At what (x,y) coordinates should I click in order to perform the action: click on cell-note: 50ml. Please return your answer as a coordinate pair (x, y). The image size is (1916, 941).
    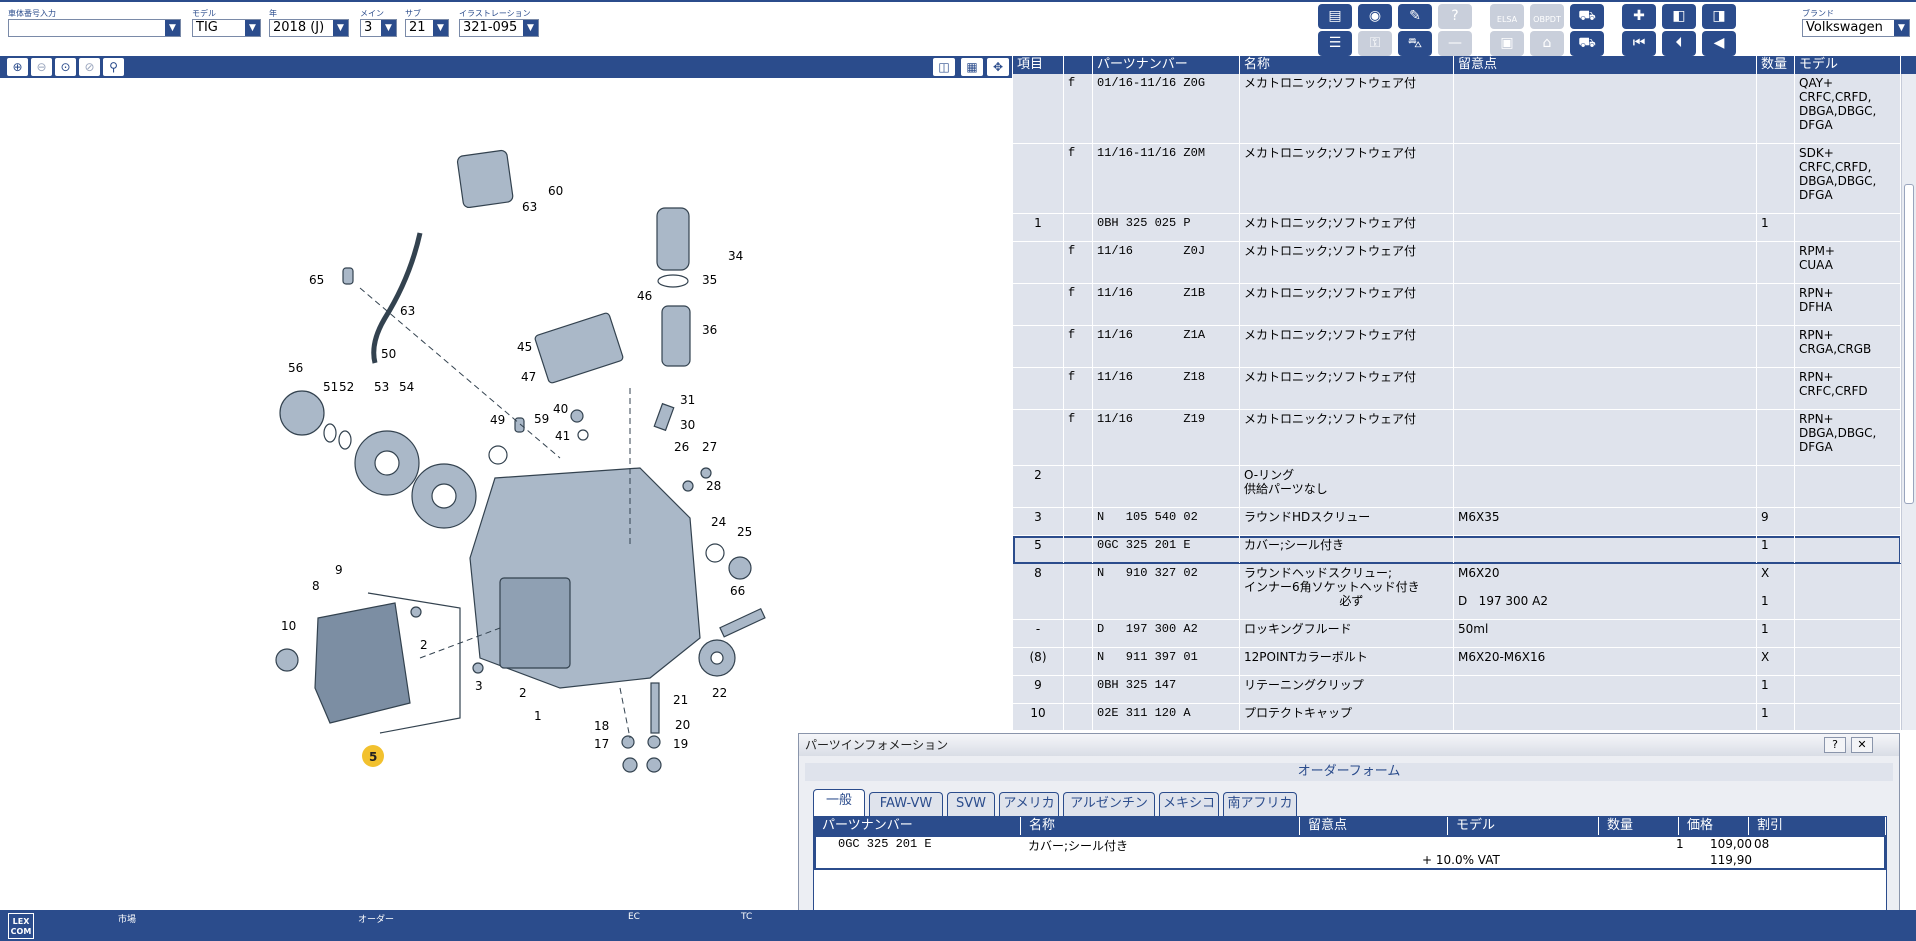
    Looking at the image, I should click on (1605, 633).